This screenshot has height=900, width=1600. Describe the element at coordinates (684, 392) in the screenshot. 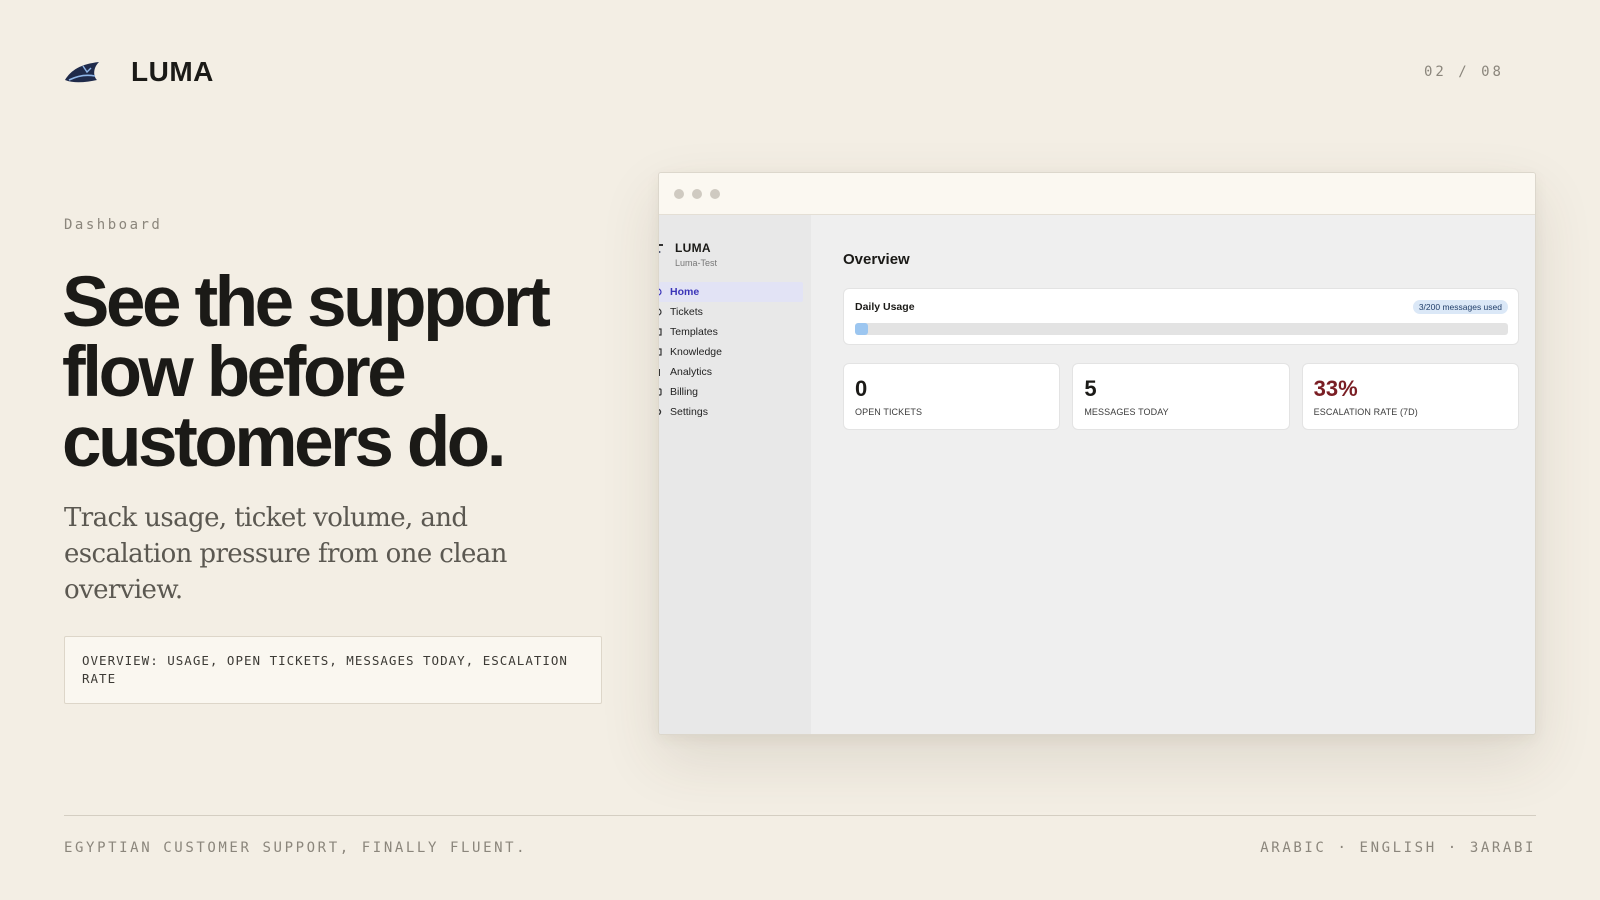

I see `sidebar-item-label: Billing` at that location.